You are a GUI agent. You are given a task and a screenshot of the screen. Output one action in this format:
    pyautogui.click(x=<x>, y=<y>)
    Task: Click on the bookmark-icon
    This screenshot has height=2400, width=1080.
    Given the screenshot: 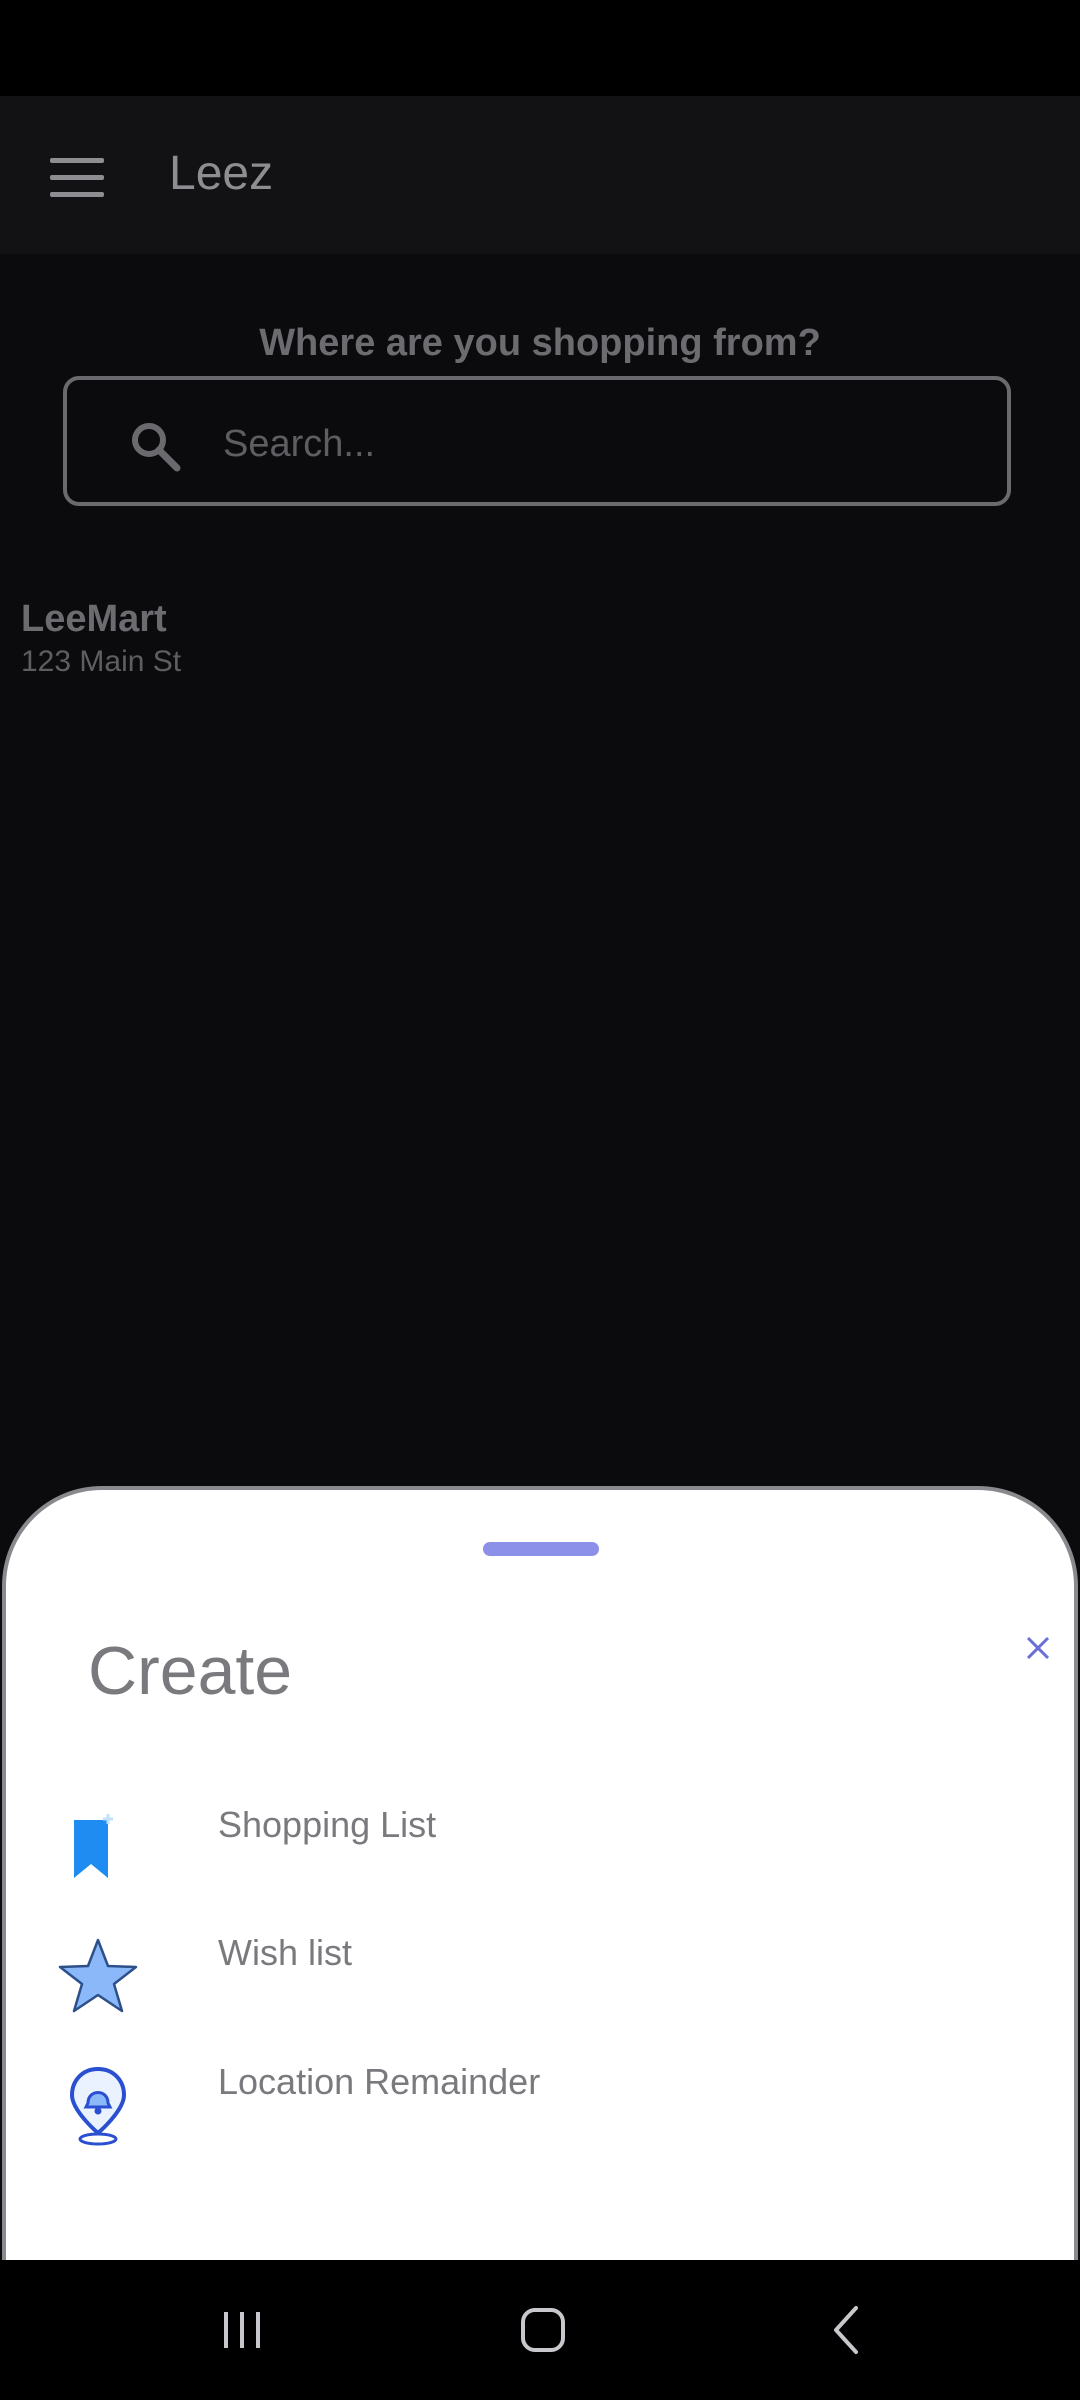 What is the action you would take?
    pyautogui.click(x=93, y=1846)
    